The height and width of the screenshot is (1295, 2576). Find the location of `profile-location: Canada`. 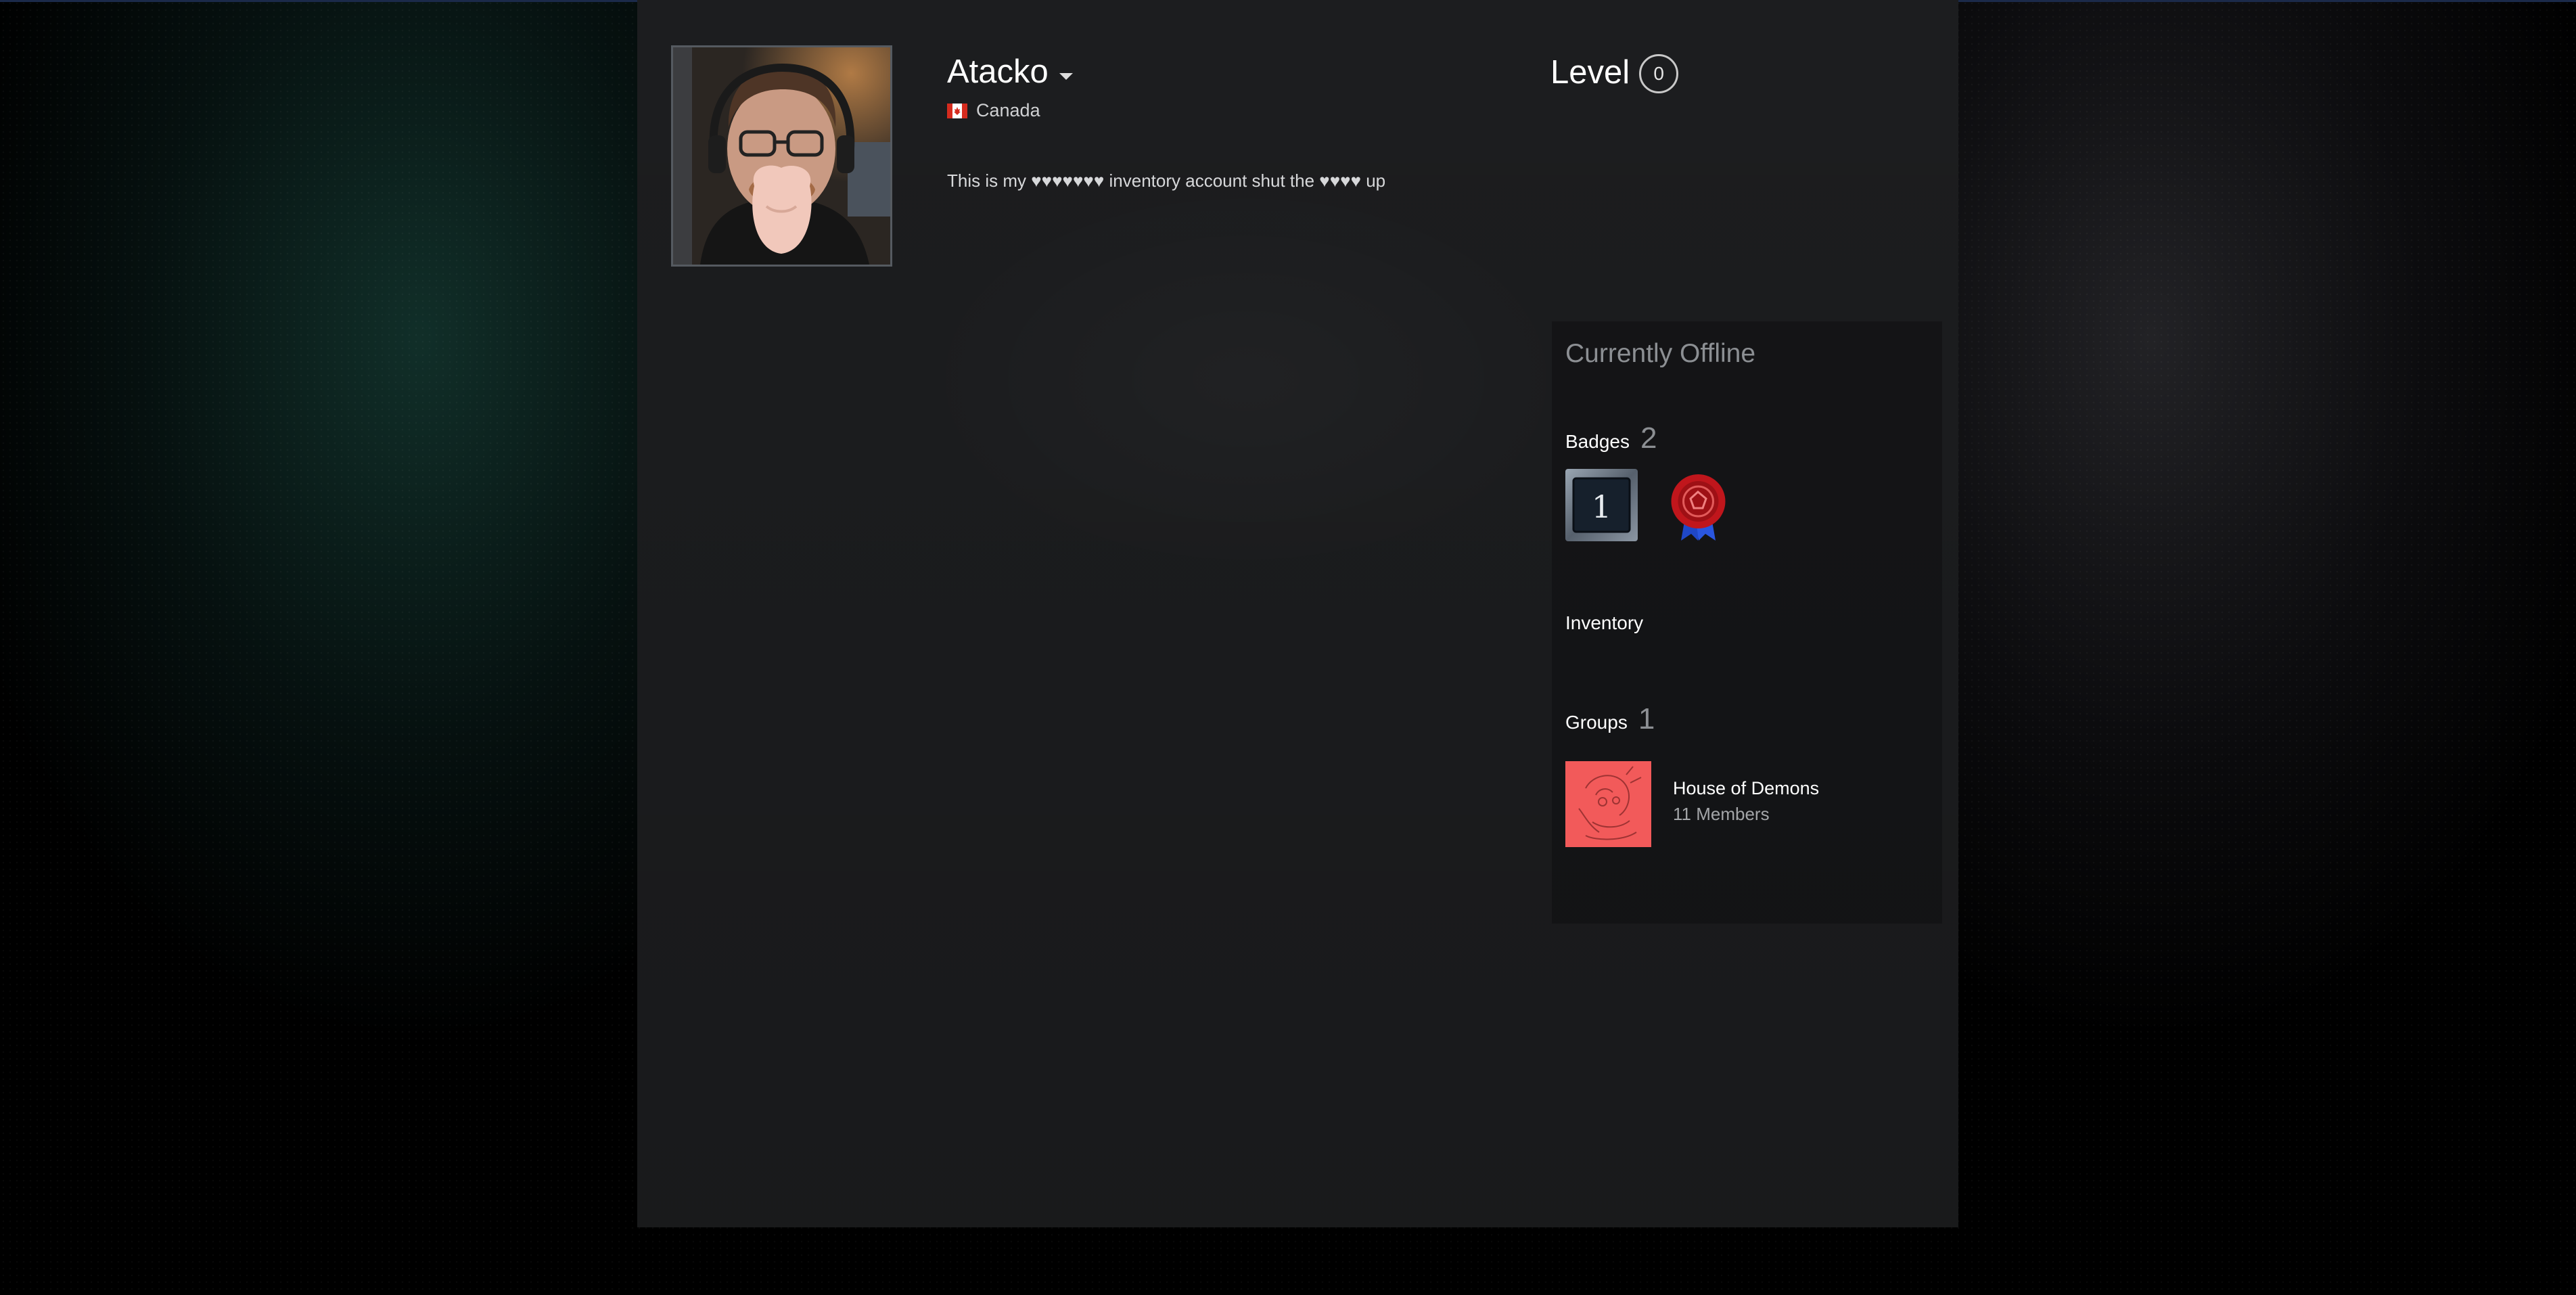

profile-location: Canada is located at coordinates (993, 110).